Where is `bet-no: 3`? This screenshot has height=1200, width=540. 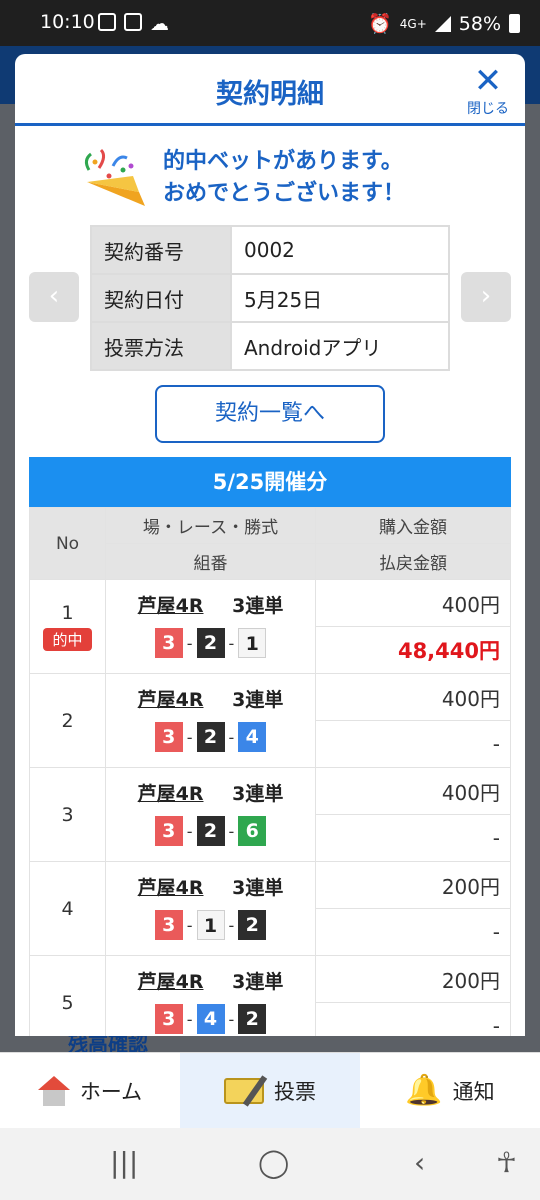
bet-no: 3 is located at coordinates (67, 814).